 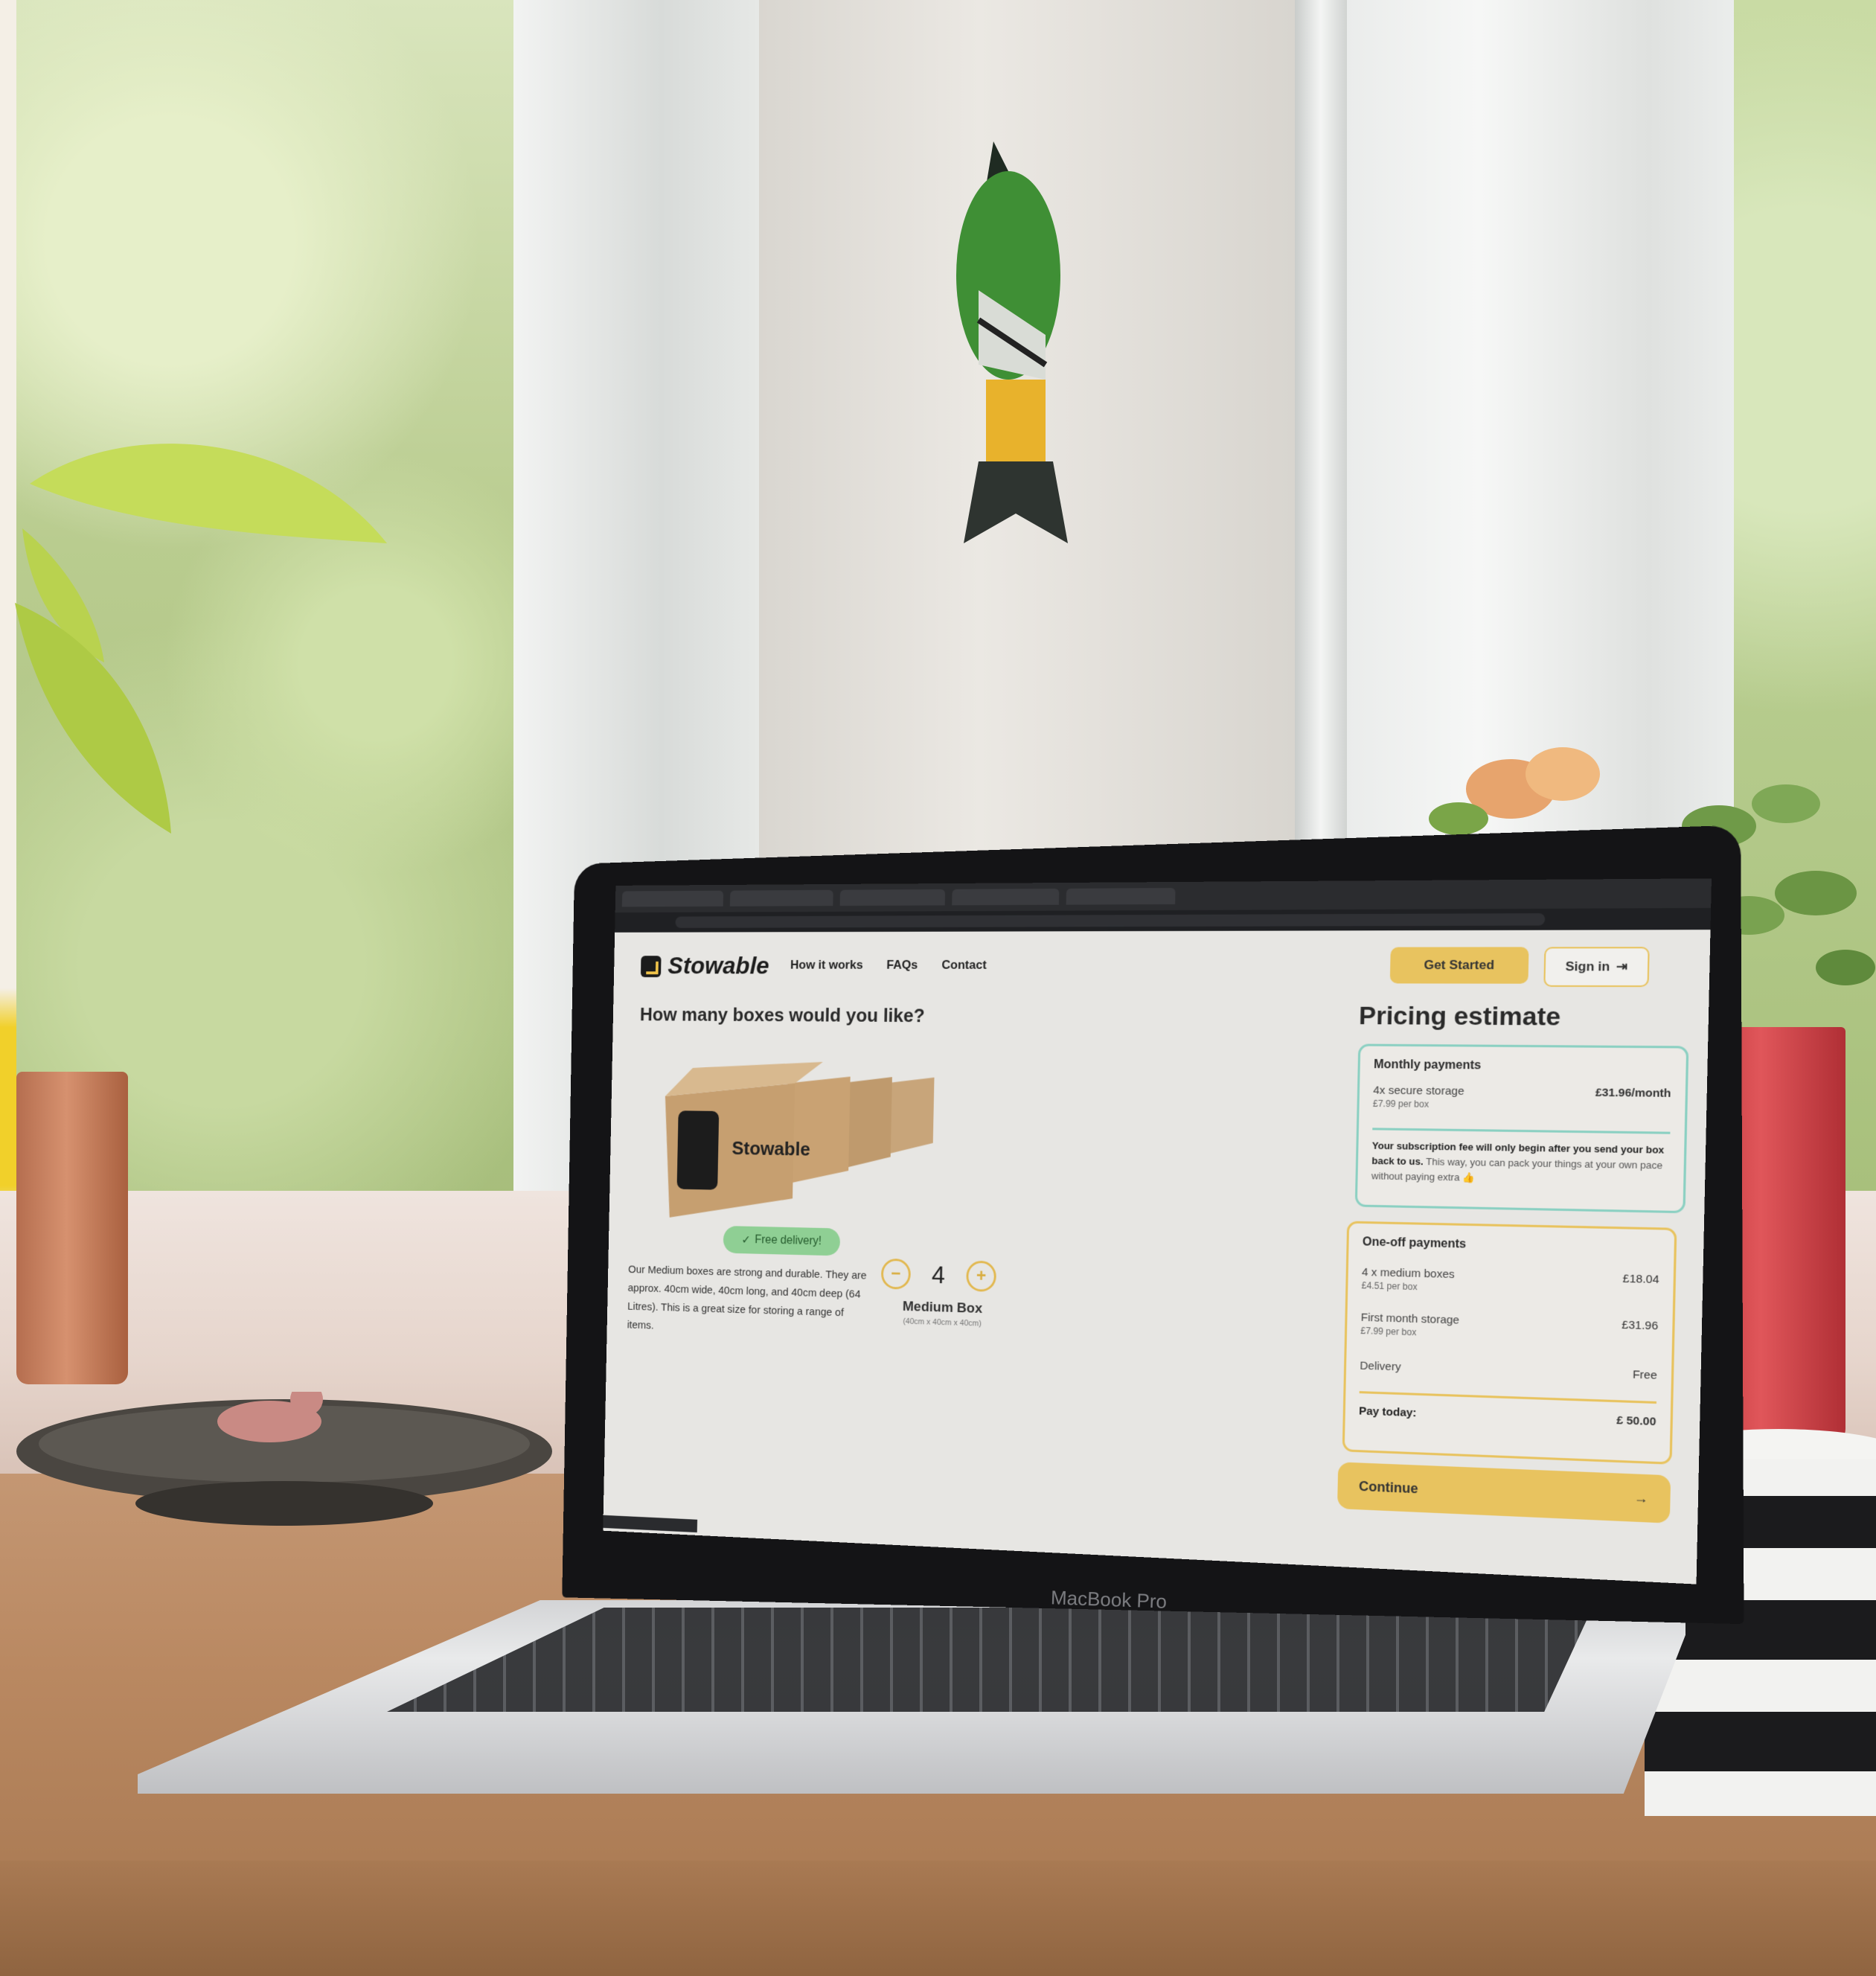 What do you see at coordinates (826, 965) in the screenshot?
I see `nav-how-it-works: How it works` at bounding box center [826, 965].